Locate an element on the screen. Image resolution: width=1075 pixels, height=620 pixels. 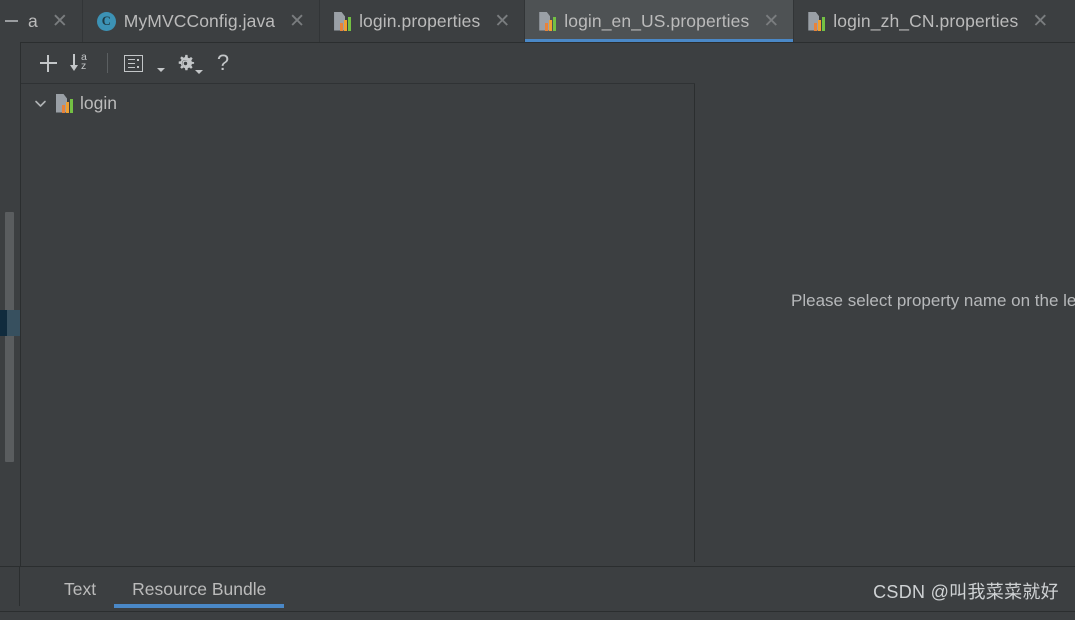
tab-scroll-stub is located at coordinates (11, 21).